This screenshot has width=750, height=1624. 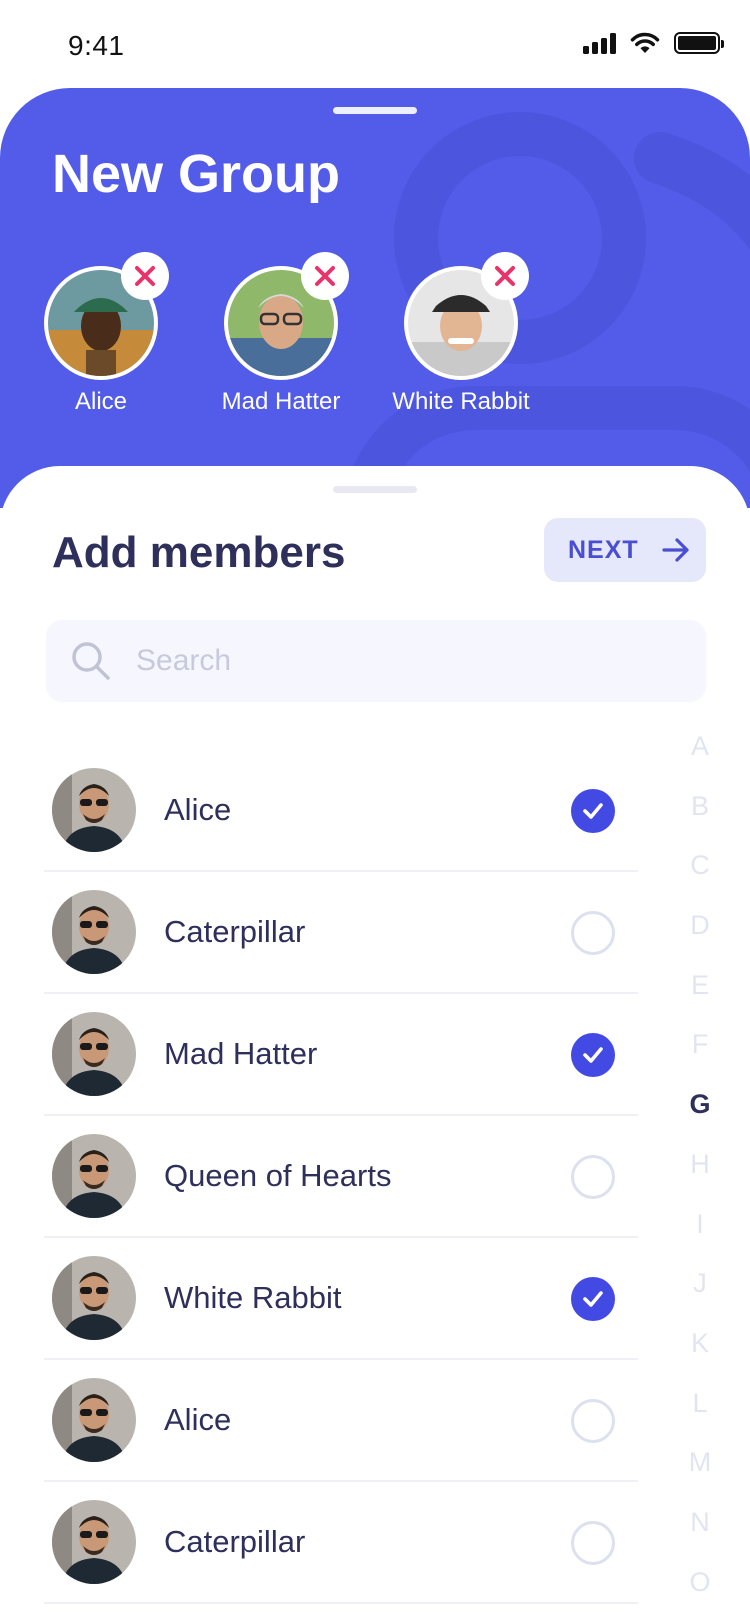 I want to click on alphabet-letter-n: N, so click(x=700, y=1534).